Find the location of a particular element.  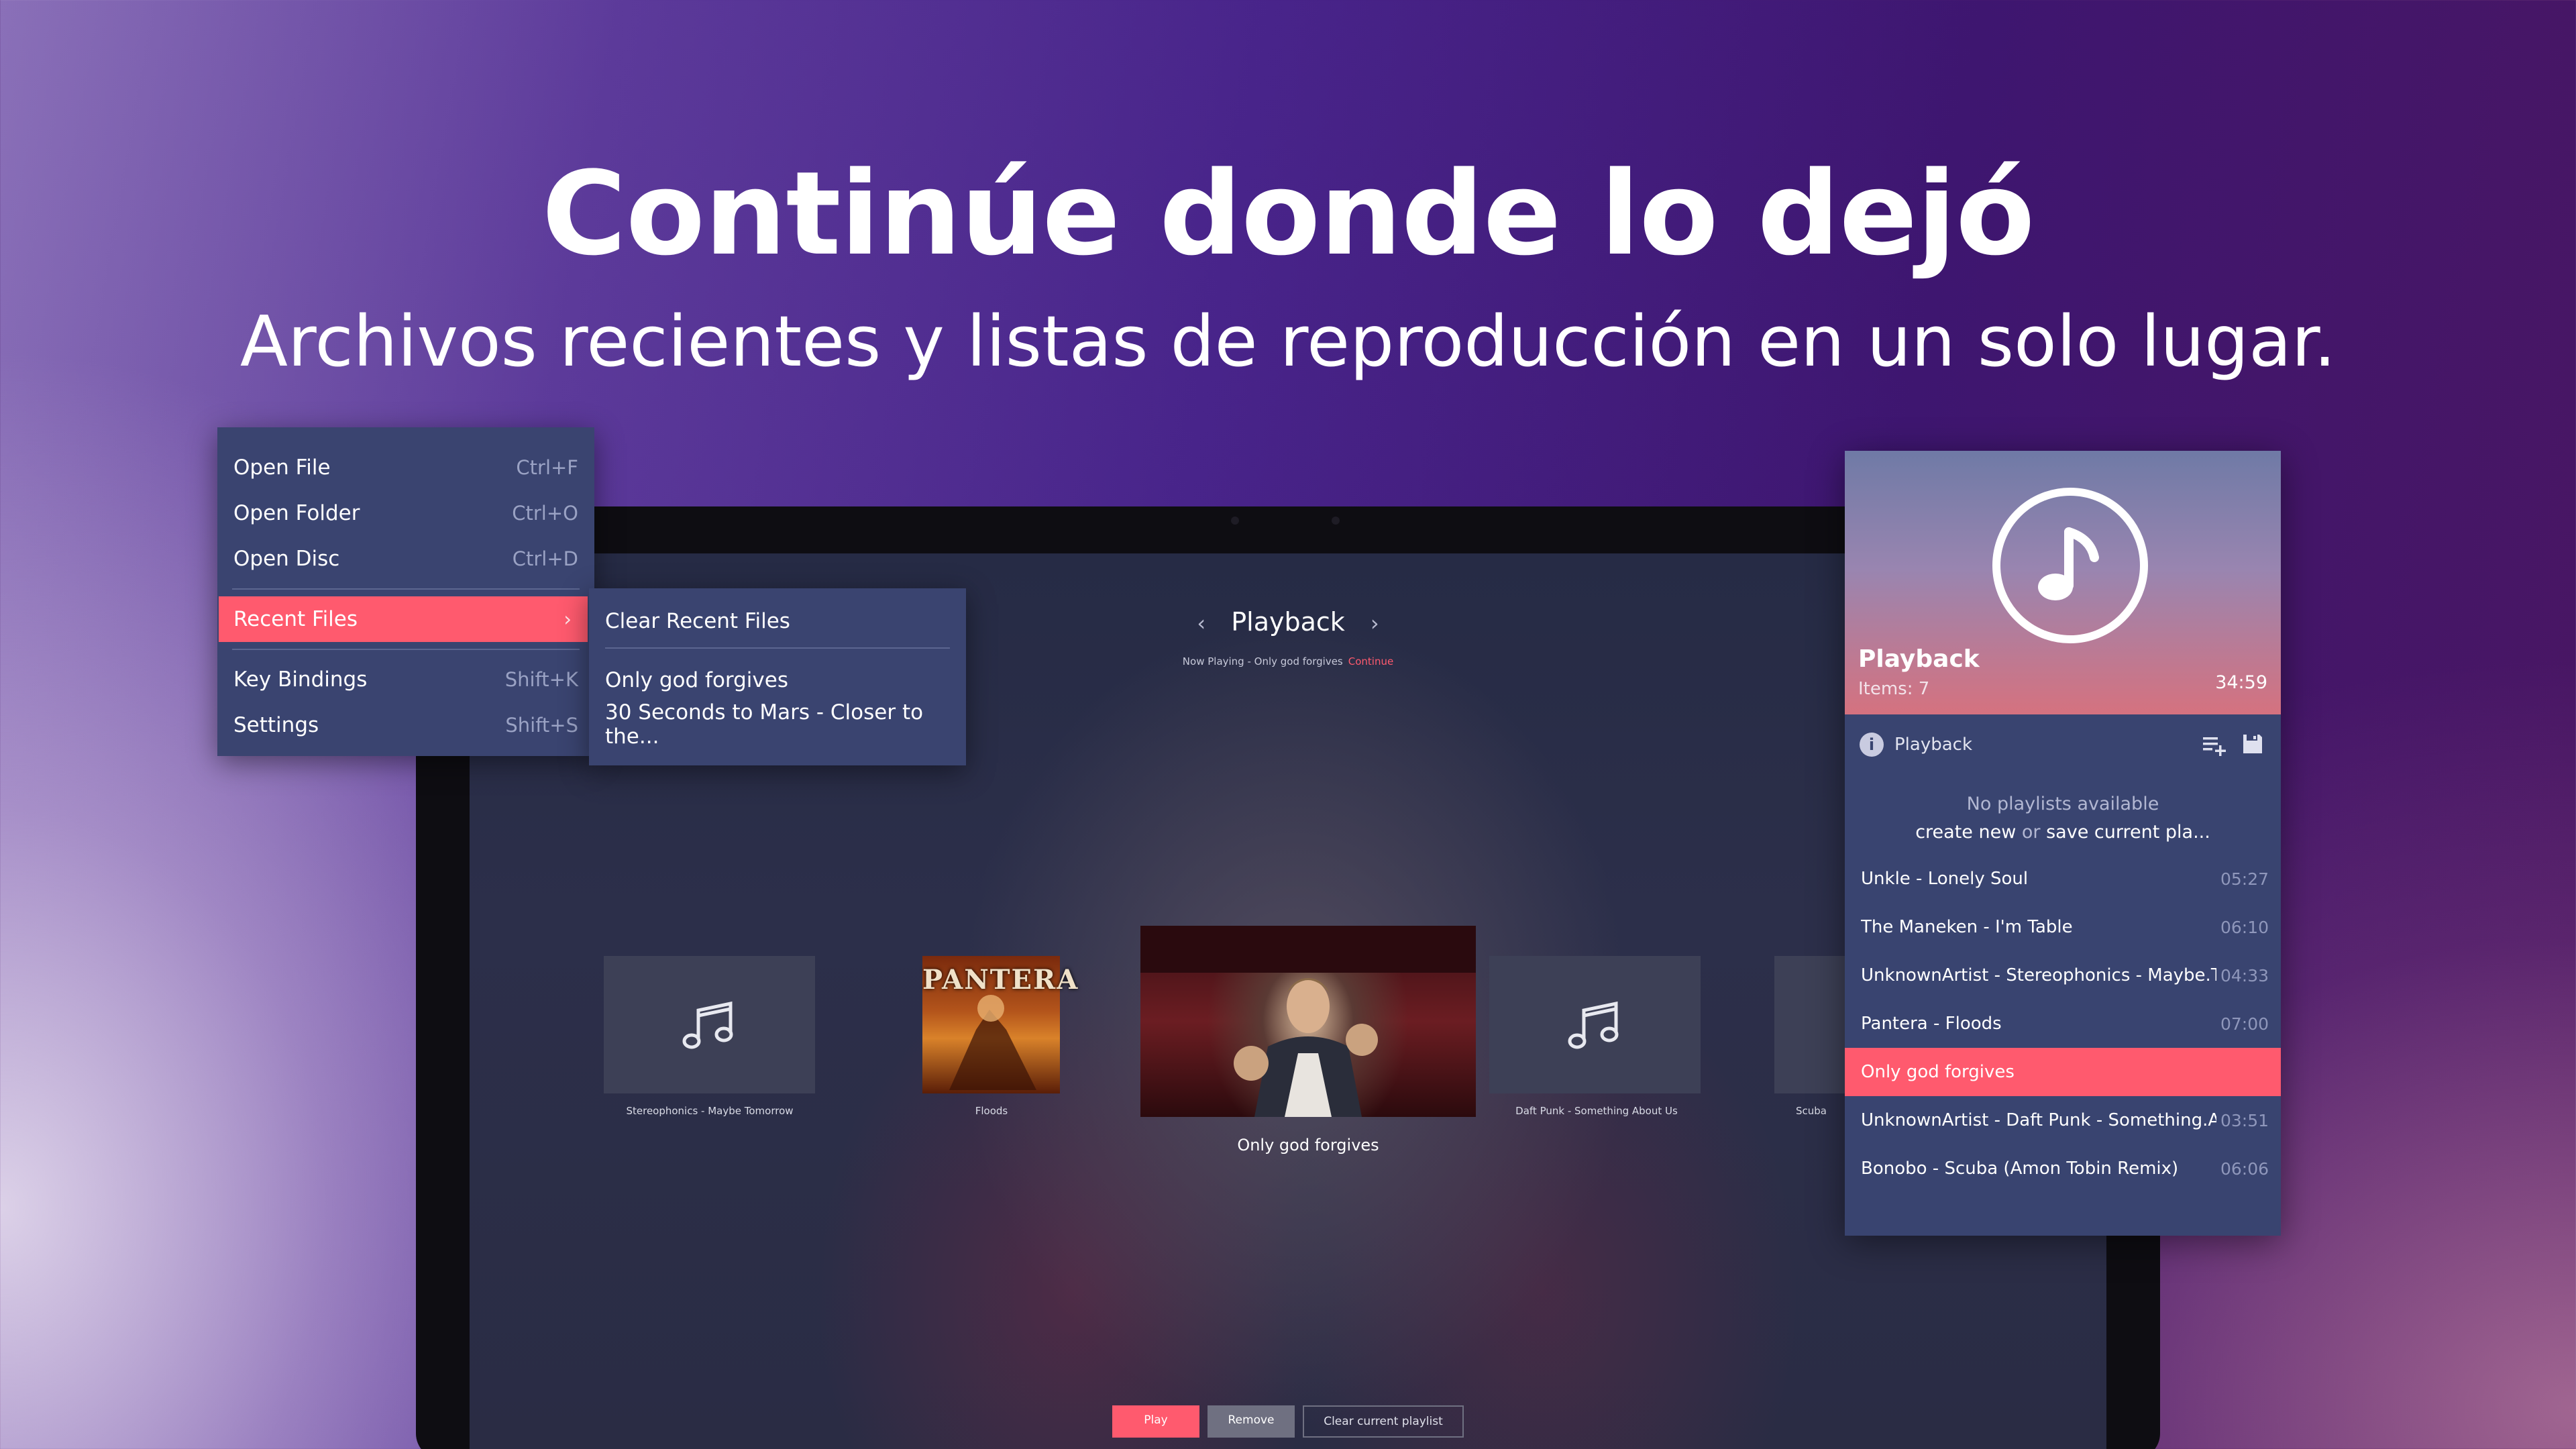

track-duration: 05:27 is located at coordinates (2244, 879).